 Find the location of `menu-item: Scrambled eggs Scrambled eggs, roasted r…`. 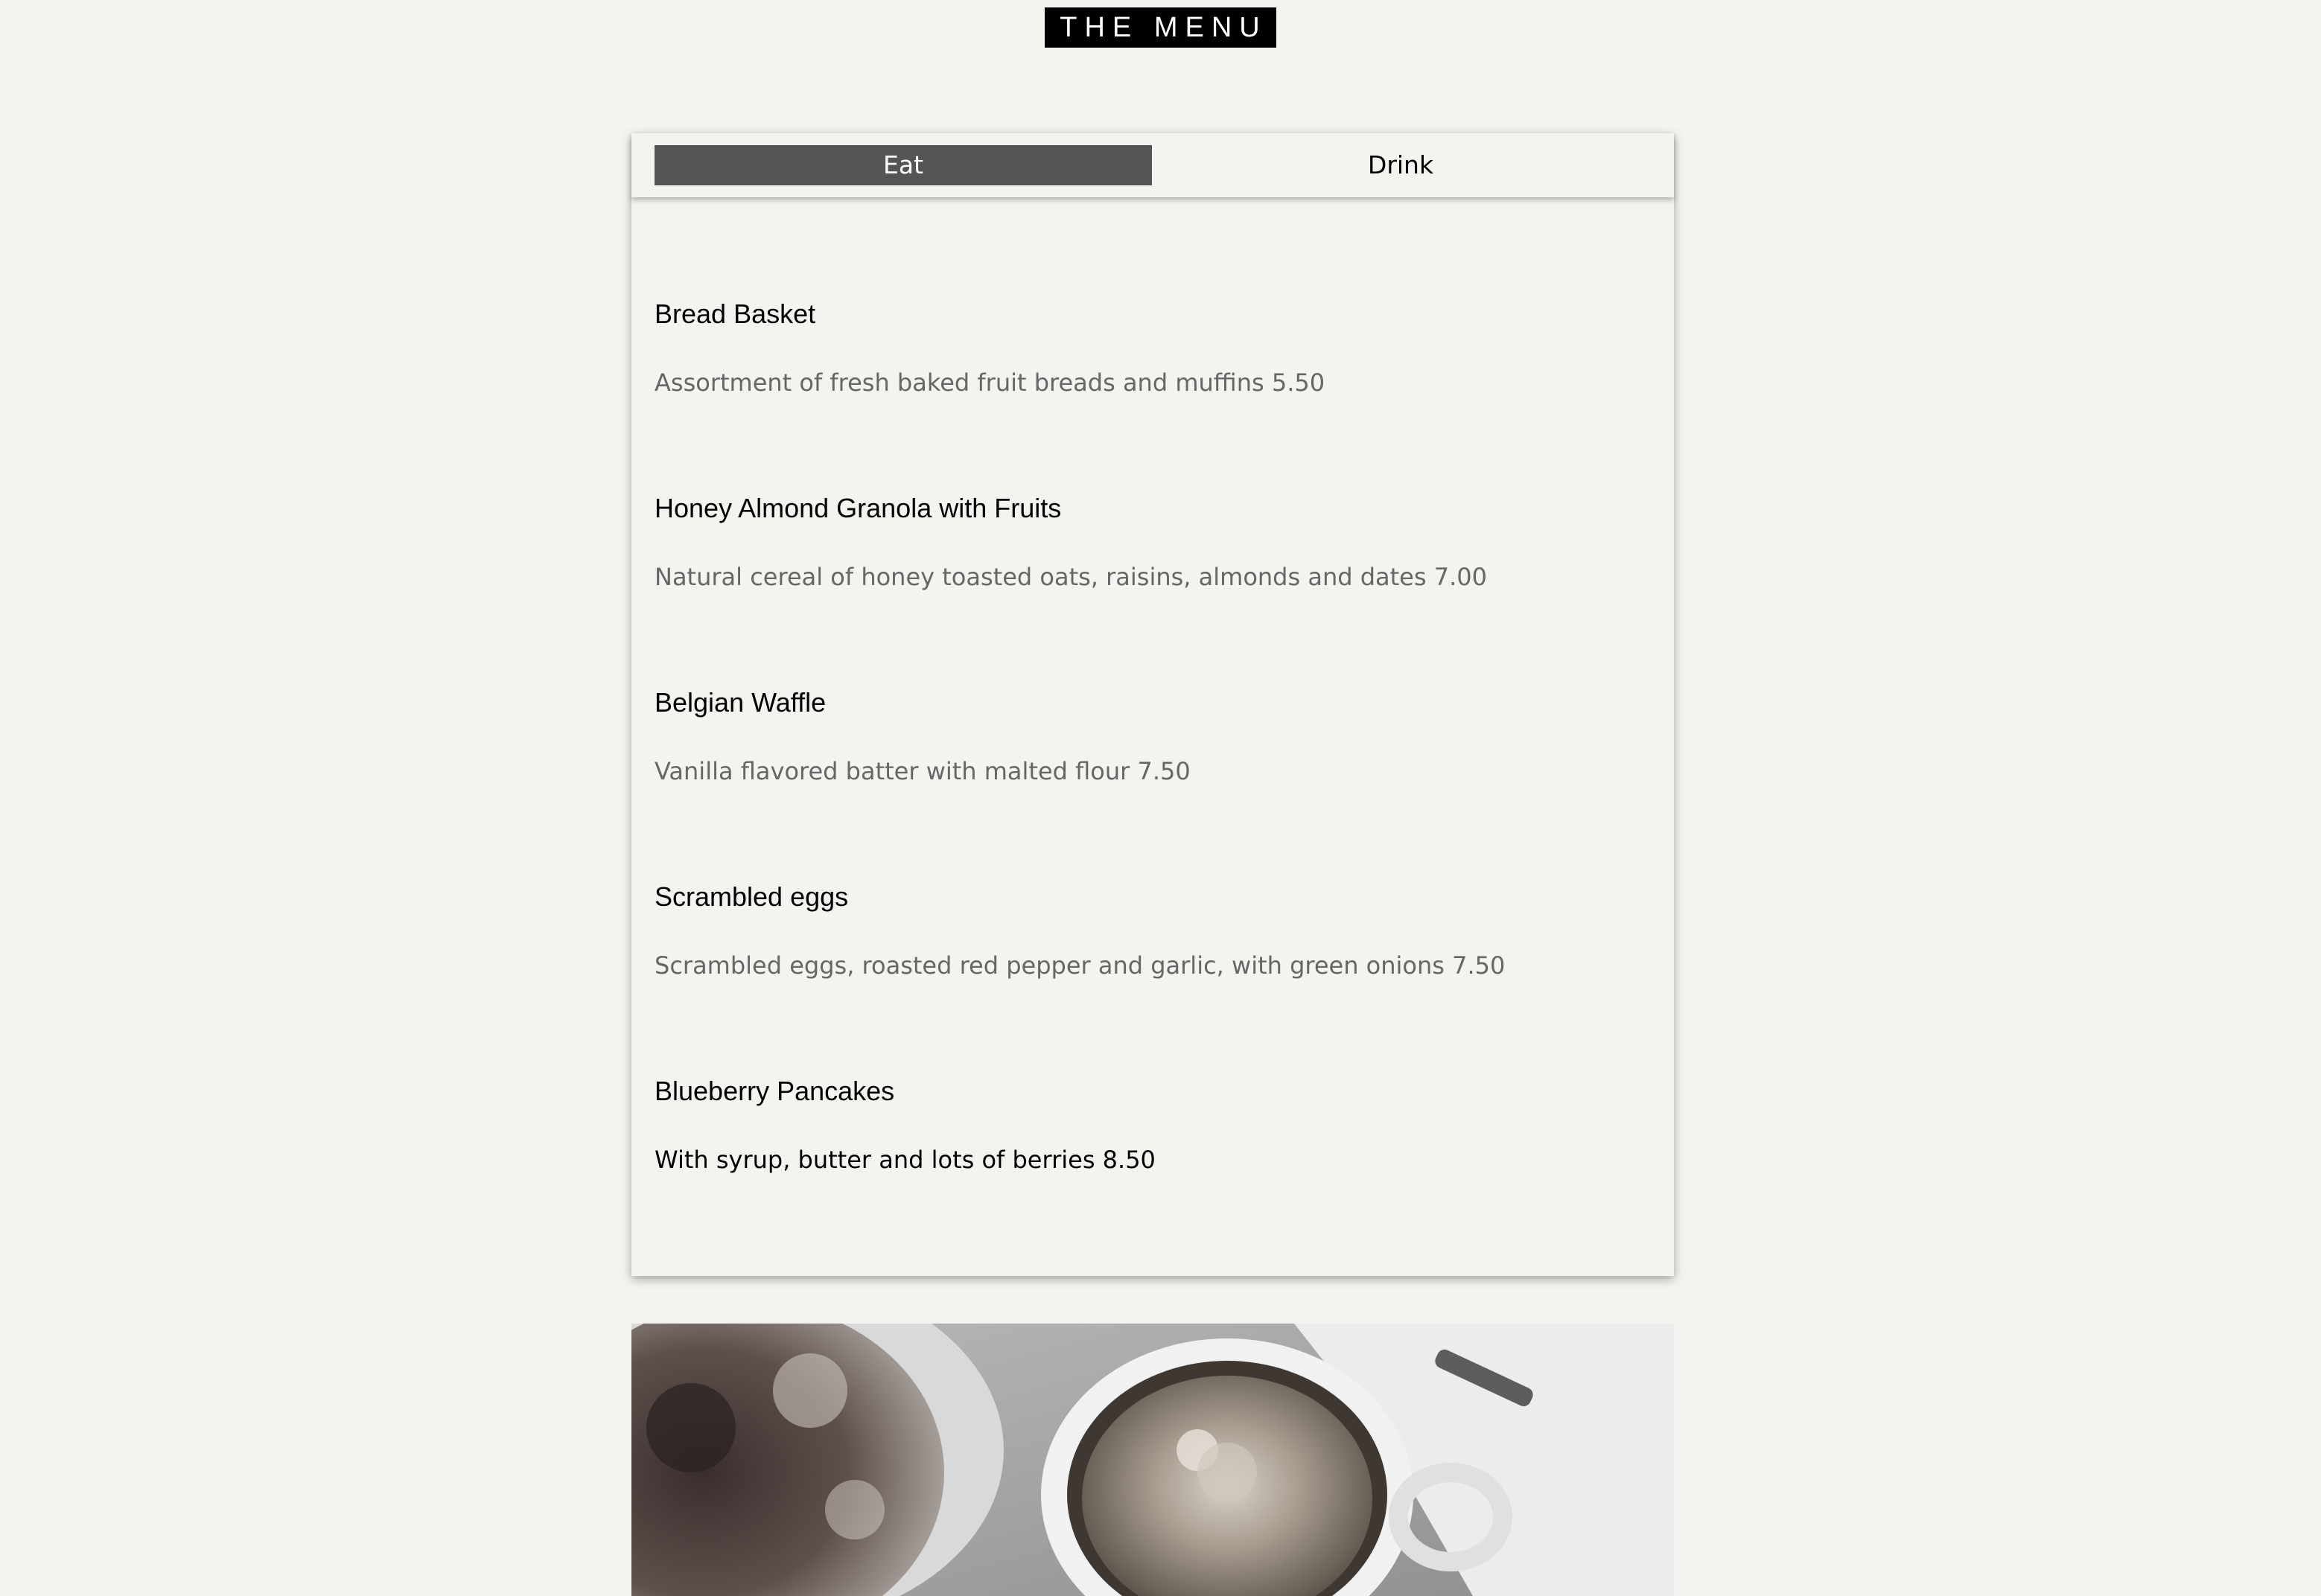

menu-item: Scrambled eggs Scrambled eggs, roasted r… is located at coordinates (1153, 979).